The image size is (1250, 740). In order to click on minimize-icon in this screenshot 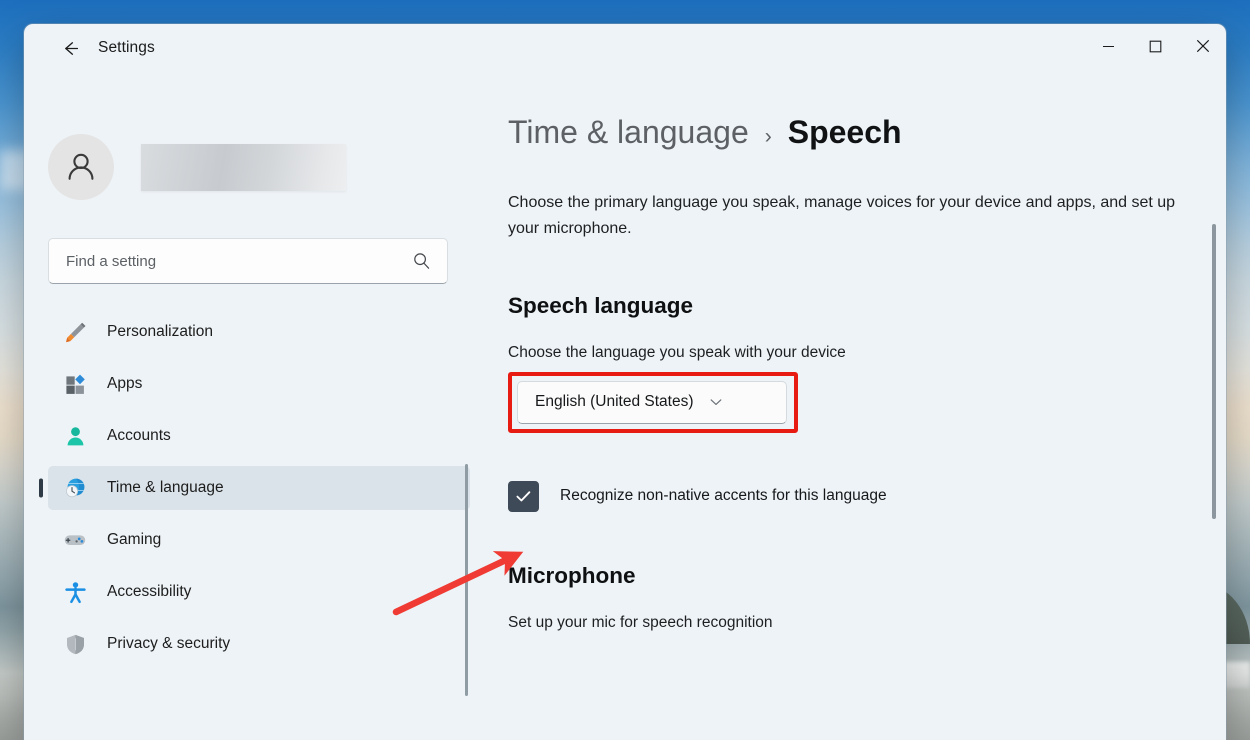, I will do `click(1108, 46)`.